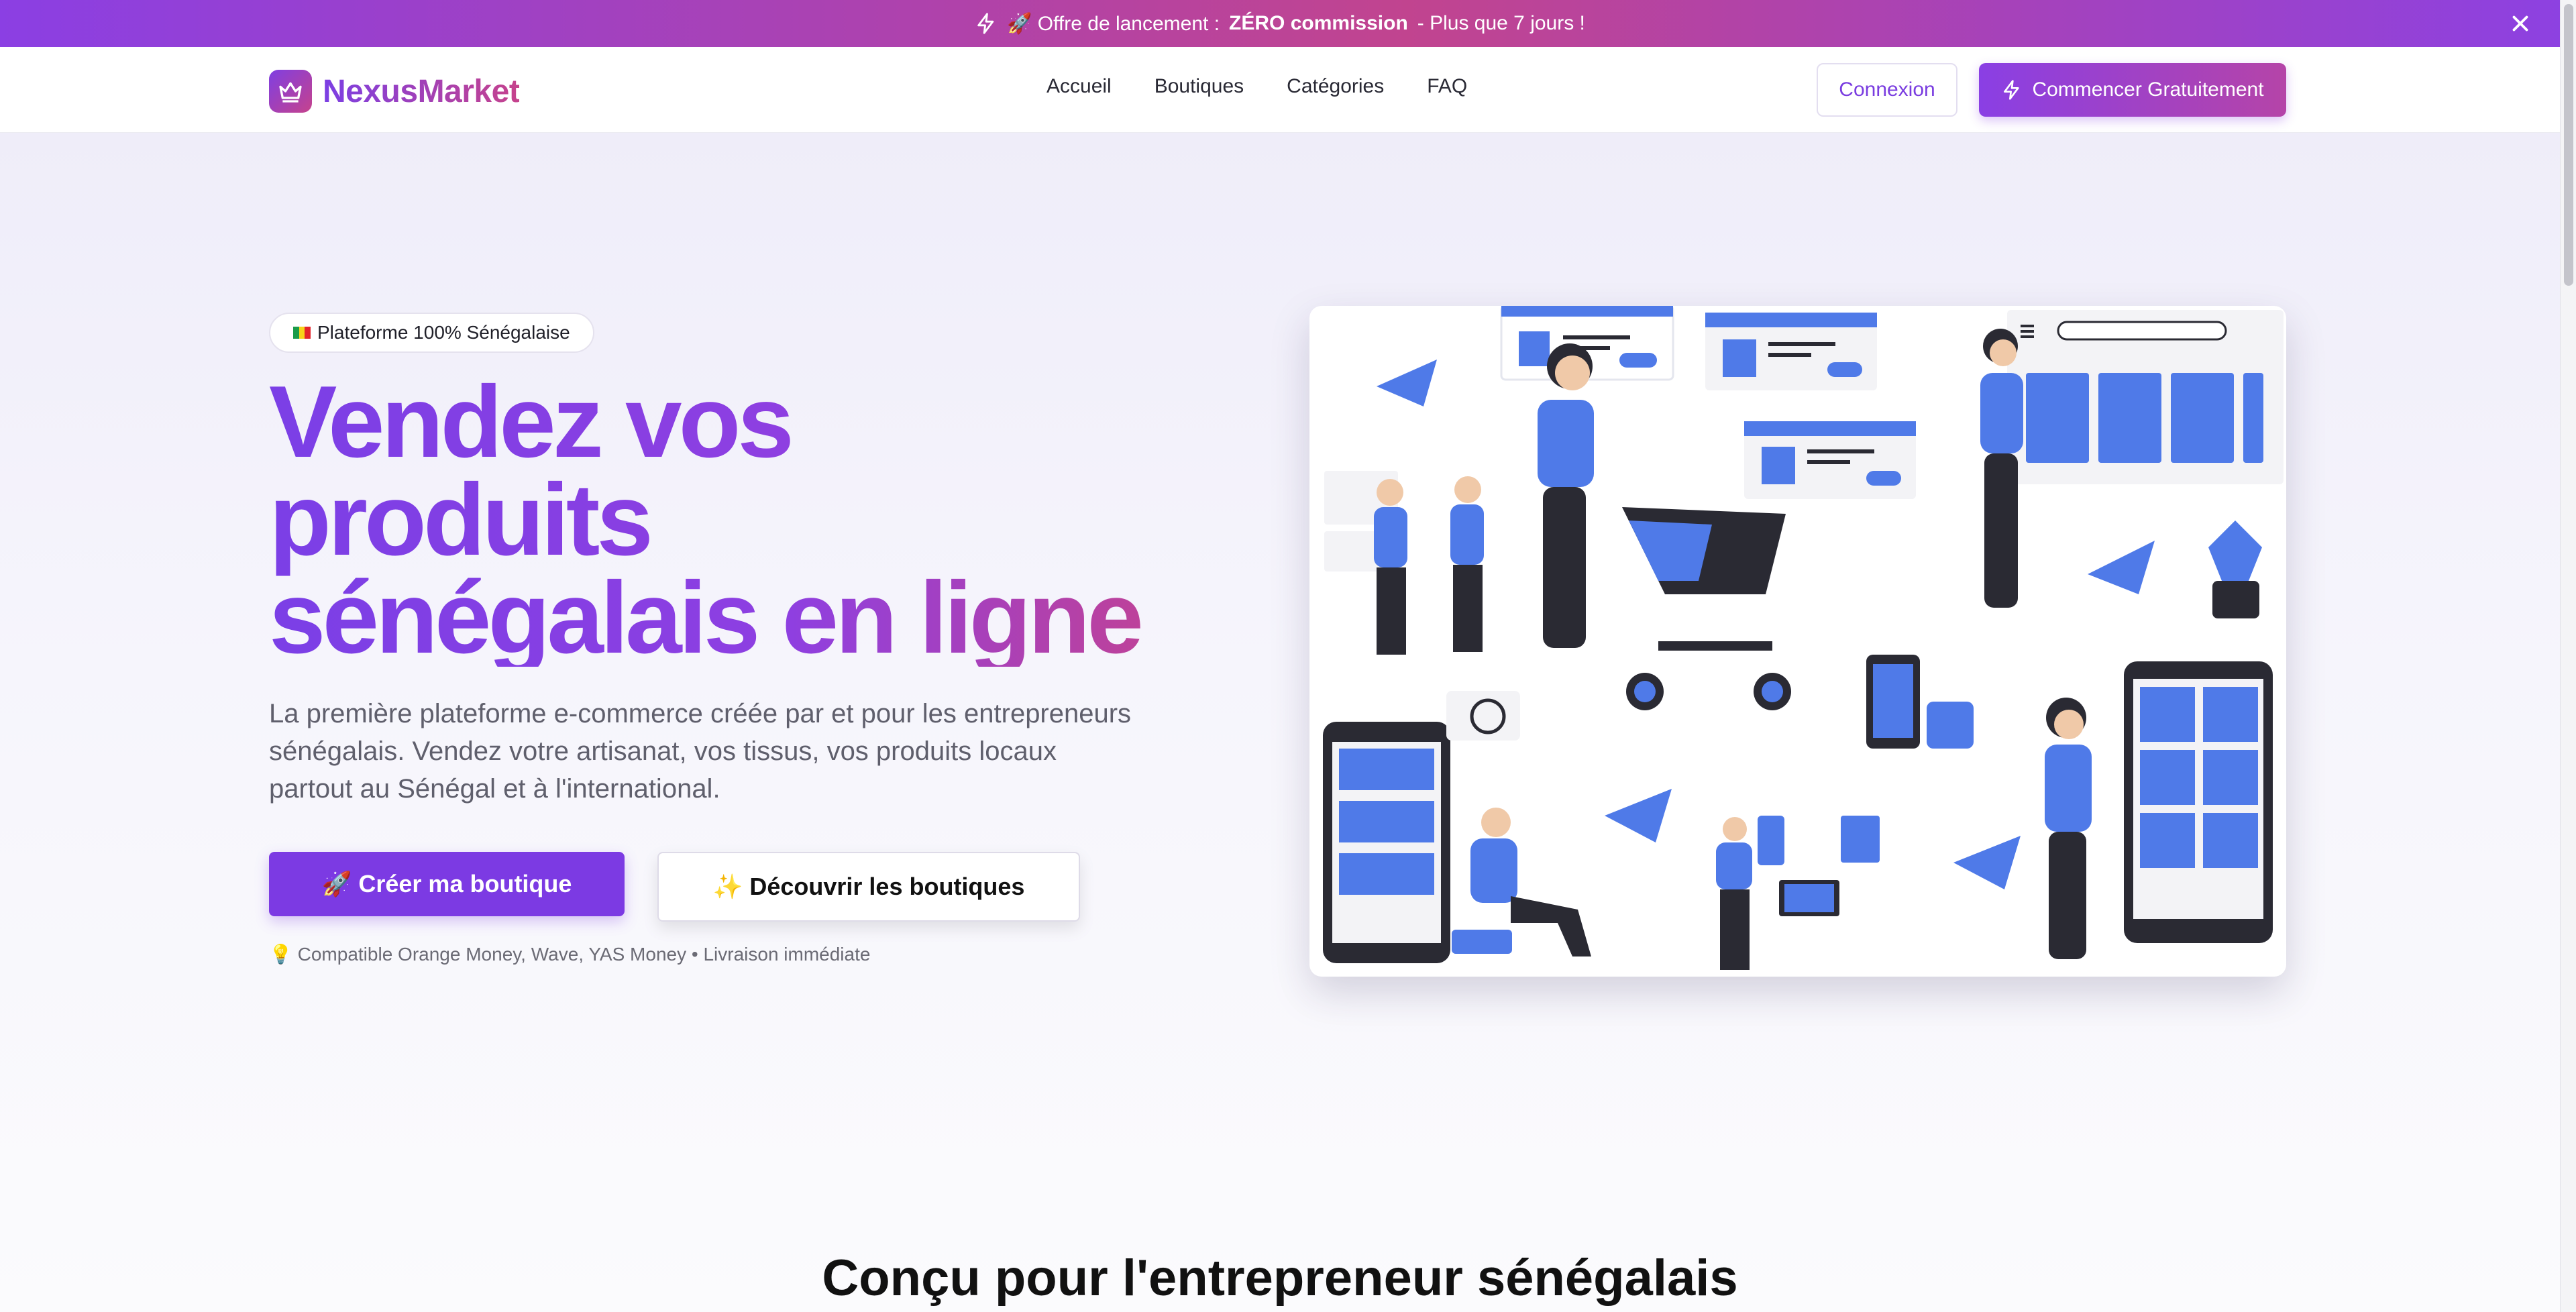  I want to click on sitting-woman, so click(1521, 882).